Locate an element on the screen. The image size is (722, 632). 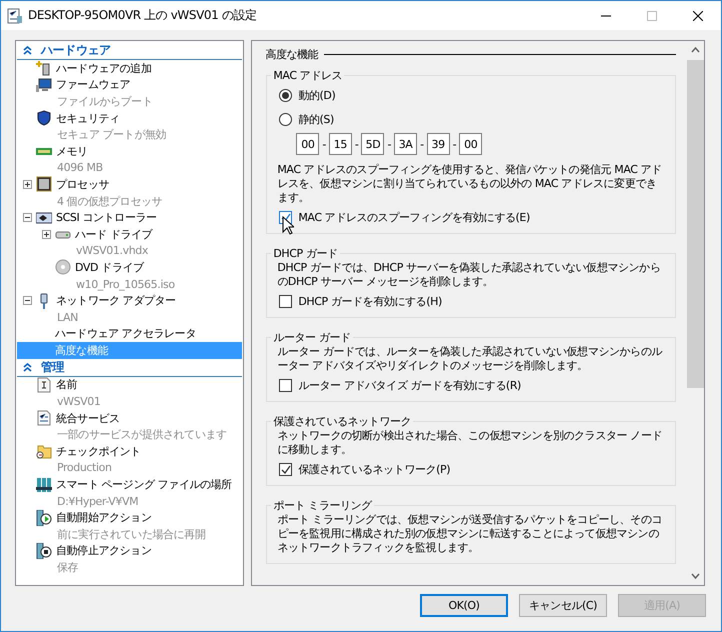
description-text: ネットワークの切断が検出された場合、この仮想マシンを別のクラスター ノードに移動します。 is located at coordinates (470, 443).